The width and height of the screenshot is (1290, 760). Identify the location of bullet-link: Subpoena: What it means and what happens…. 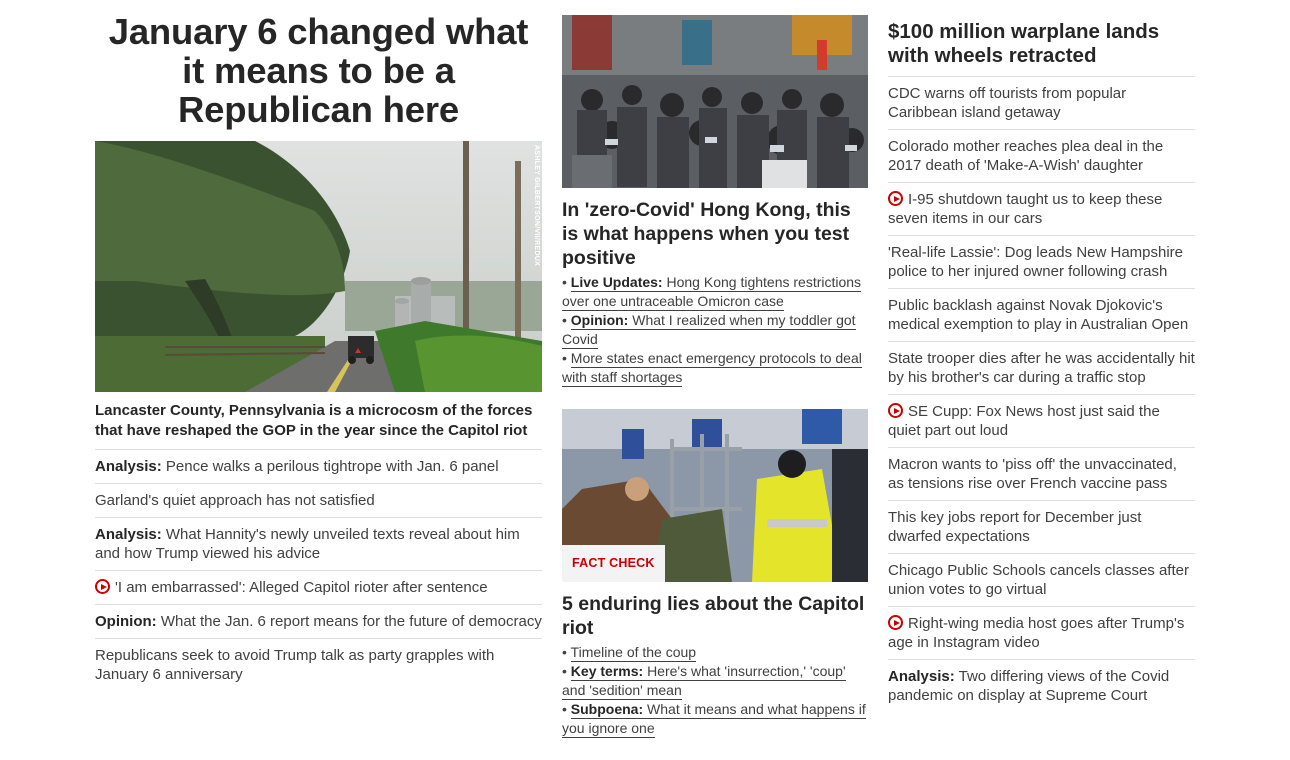
(714, 719).